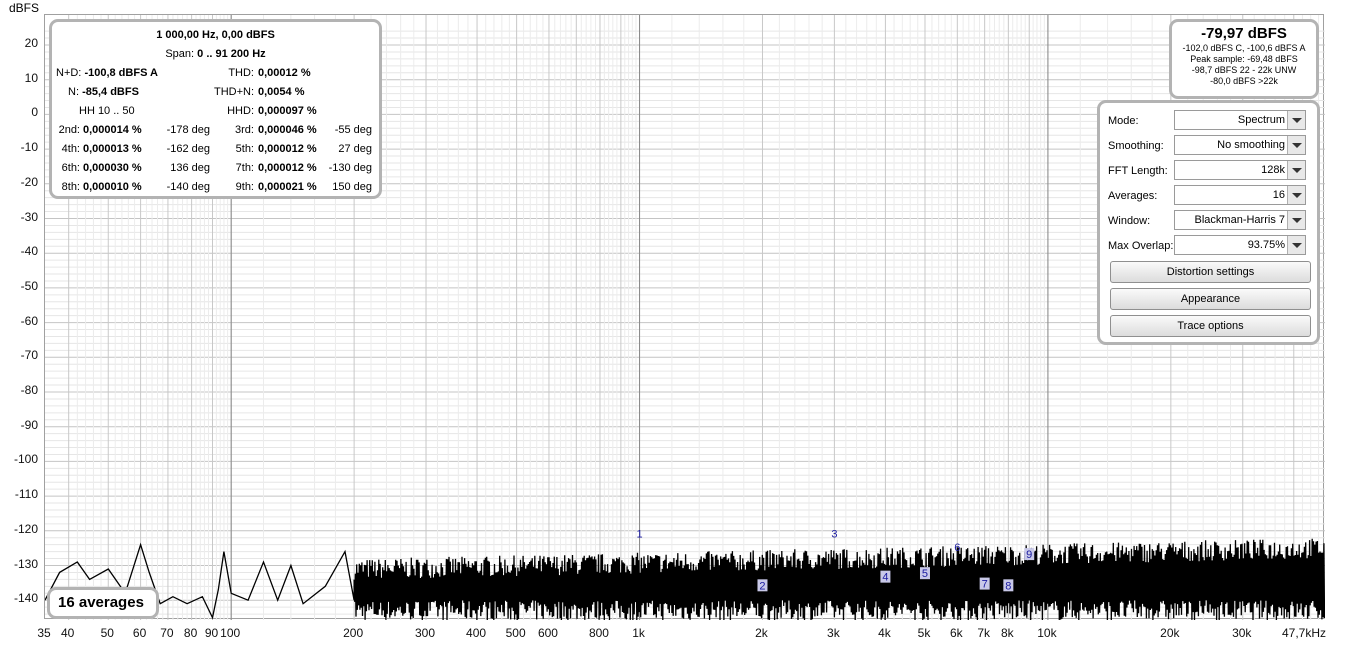 Image resolution: width=1345 pixels, height=645 pixels. What do you see at coordinates (29, 390) in the screenshot?
I see `y-tick-label: -80` at bounding box center [29, 390].